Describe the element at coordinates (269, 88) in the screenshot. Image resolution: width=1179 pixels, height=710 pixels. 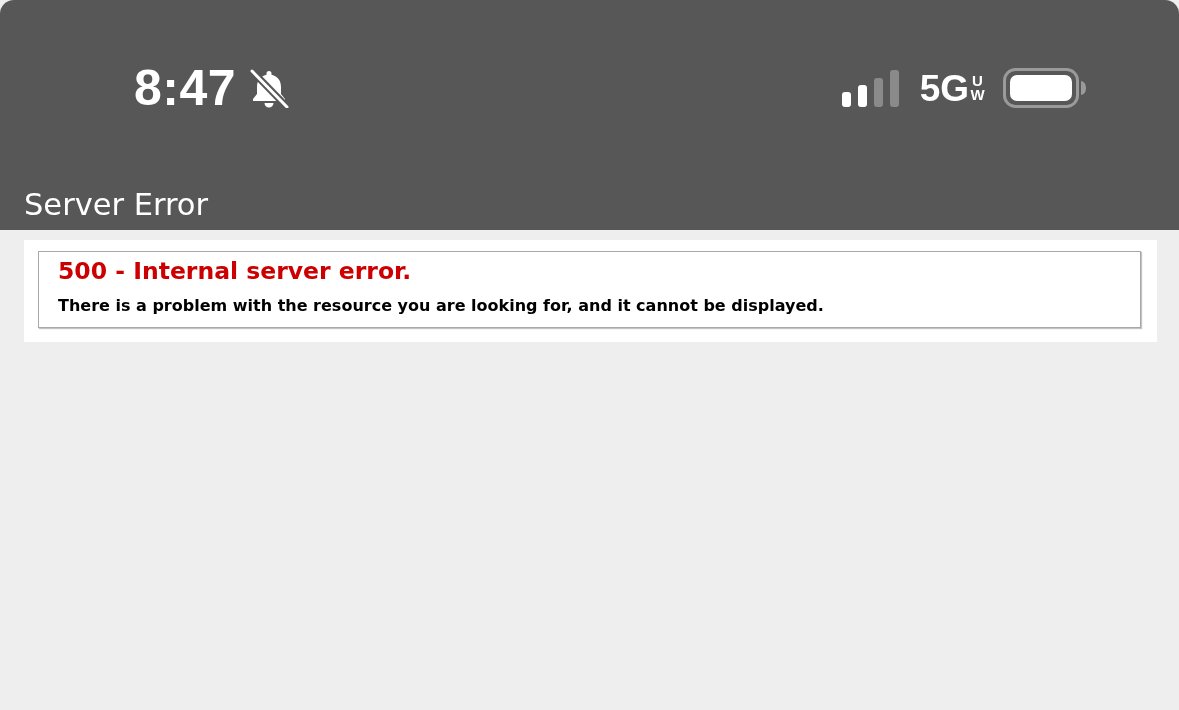
I see `bell-slash-icon` at that location.